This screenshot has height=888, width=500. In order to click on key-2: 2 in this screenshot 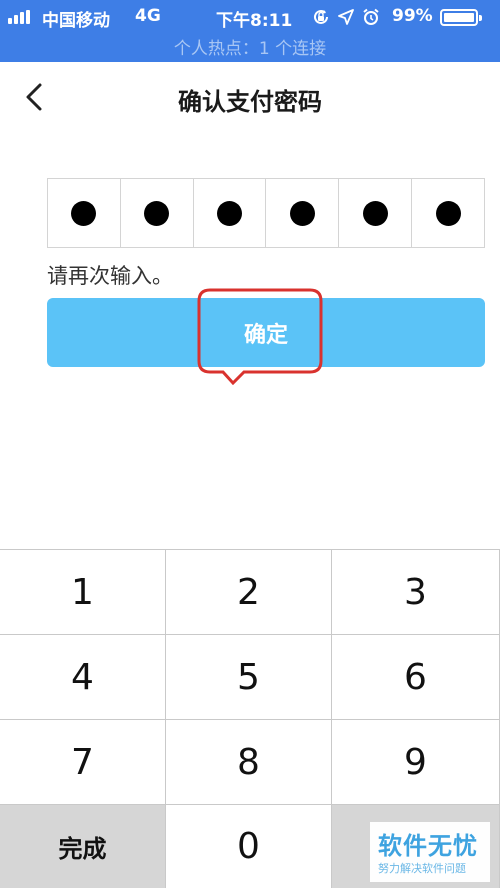, I will do `click(249, 592)`.